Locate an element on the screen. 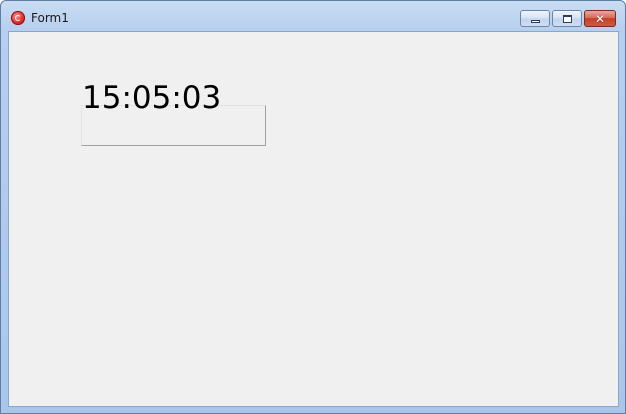 This screenshot has height=414, width=626. app-icon is located at coordinates (18, 18).